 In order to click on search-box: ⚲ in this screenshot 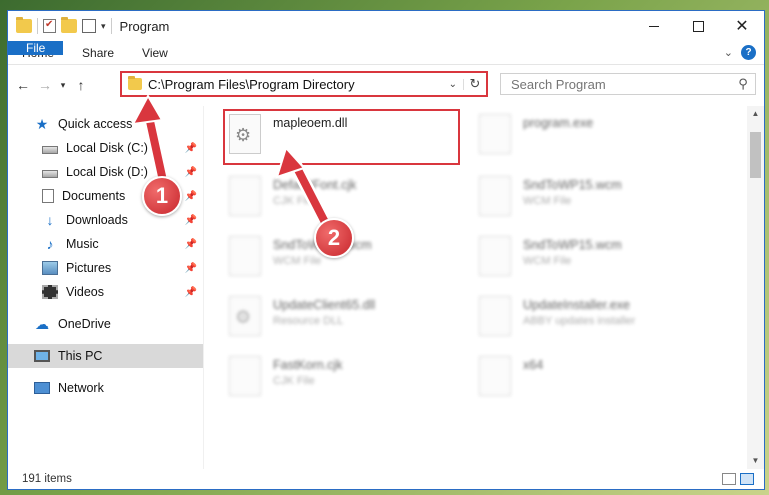, I will do `click(628, 84)`.